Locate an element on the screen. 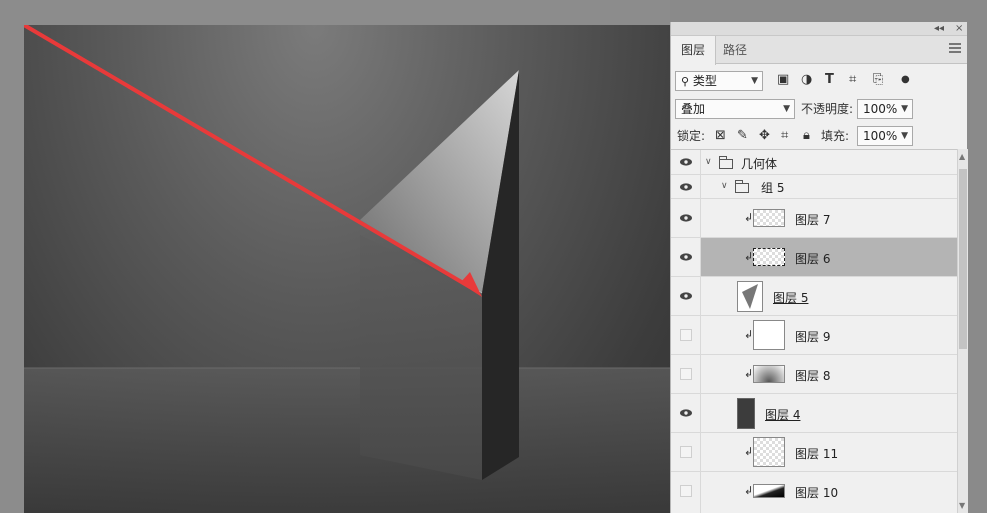 The width and height of the screenshot is (987, 513). layer-row: 图层 5 is located at coordinates (814, 296).